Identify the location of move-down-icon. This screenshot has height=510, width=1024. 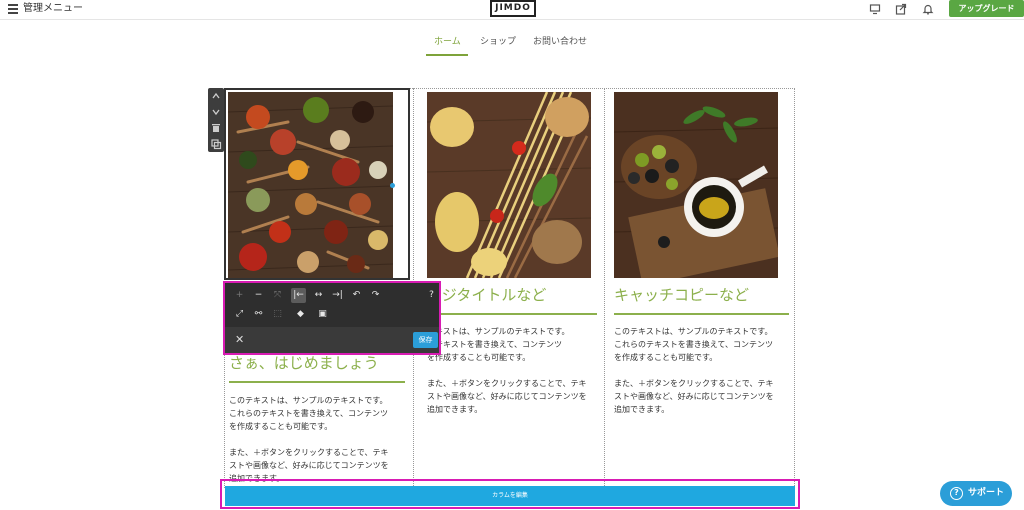
(216, 112).